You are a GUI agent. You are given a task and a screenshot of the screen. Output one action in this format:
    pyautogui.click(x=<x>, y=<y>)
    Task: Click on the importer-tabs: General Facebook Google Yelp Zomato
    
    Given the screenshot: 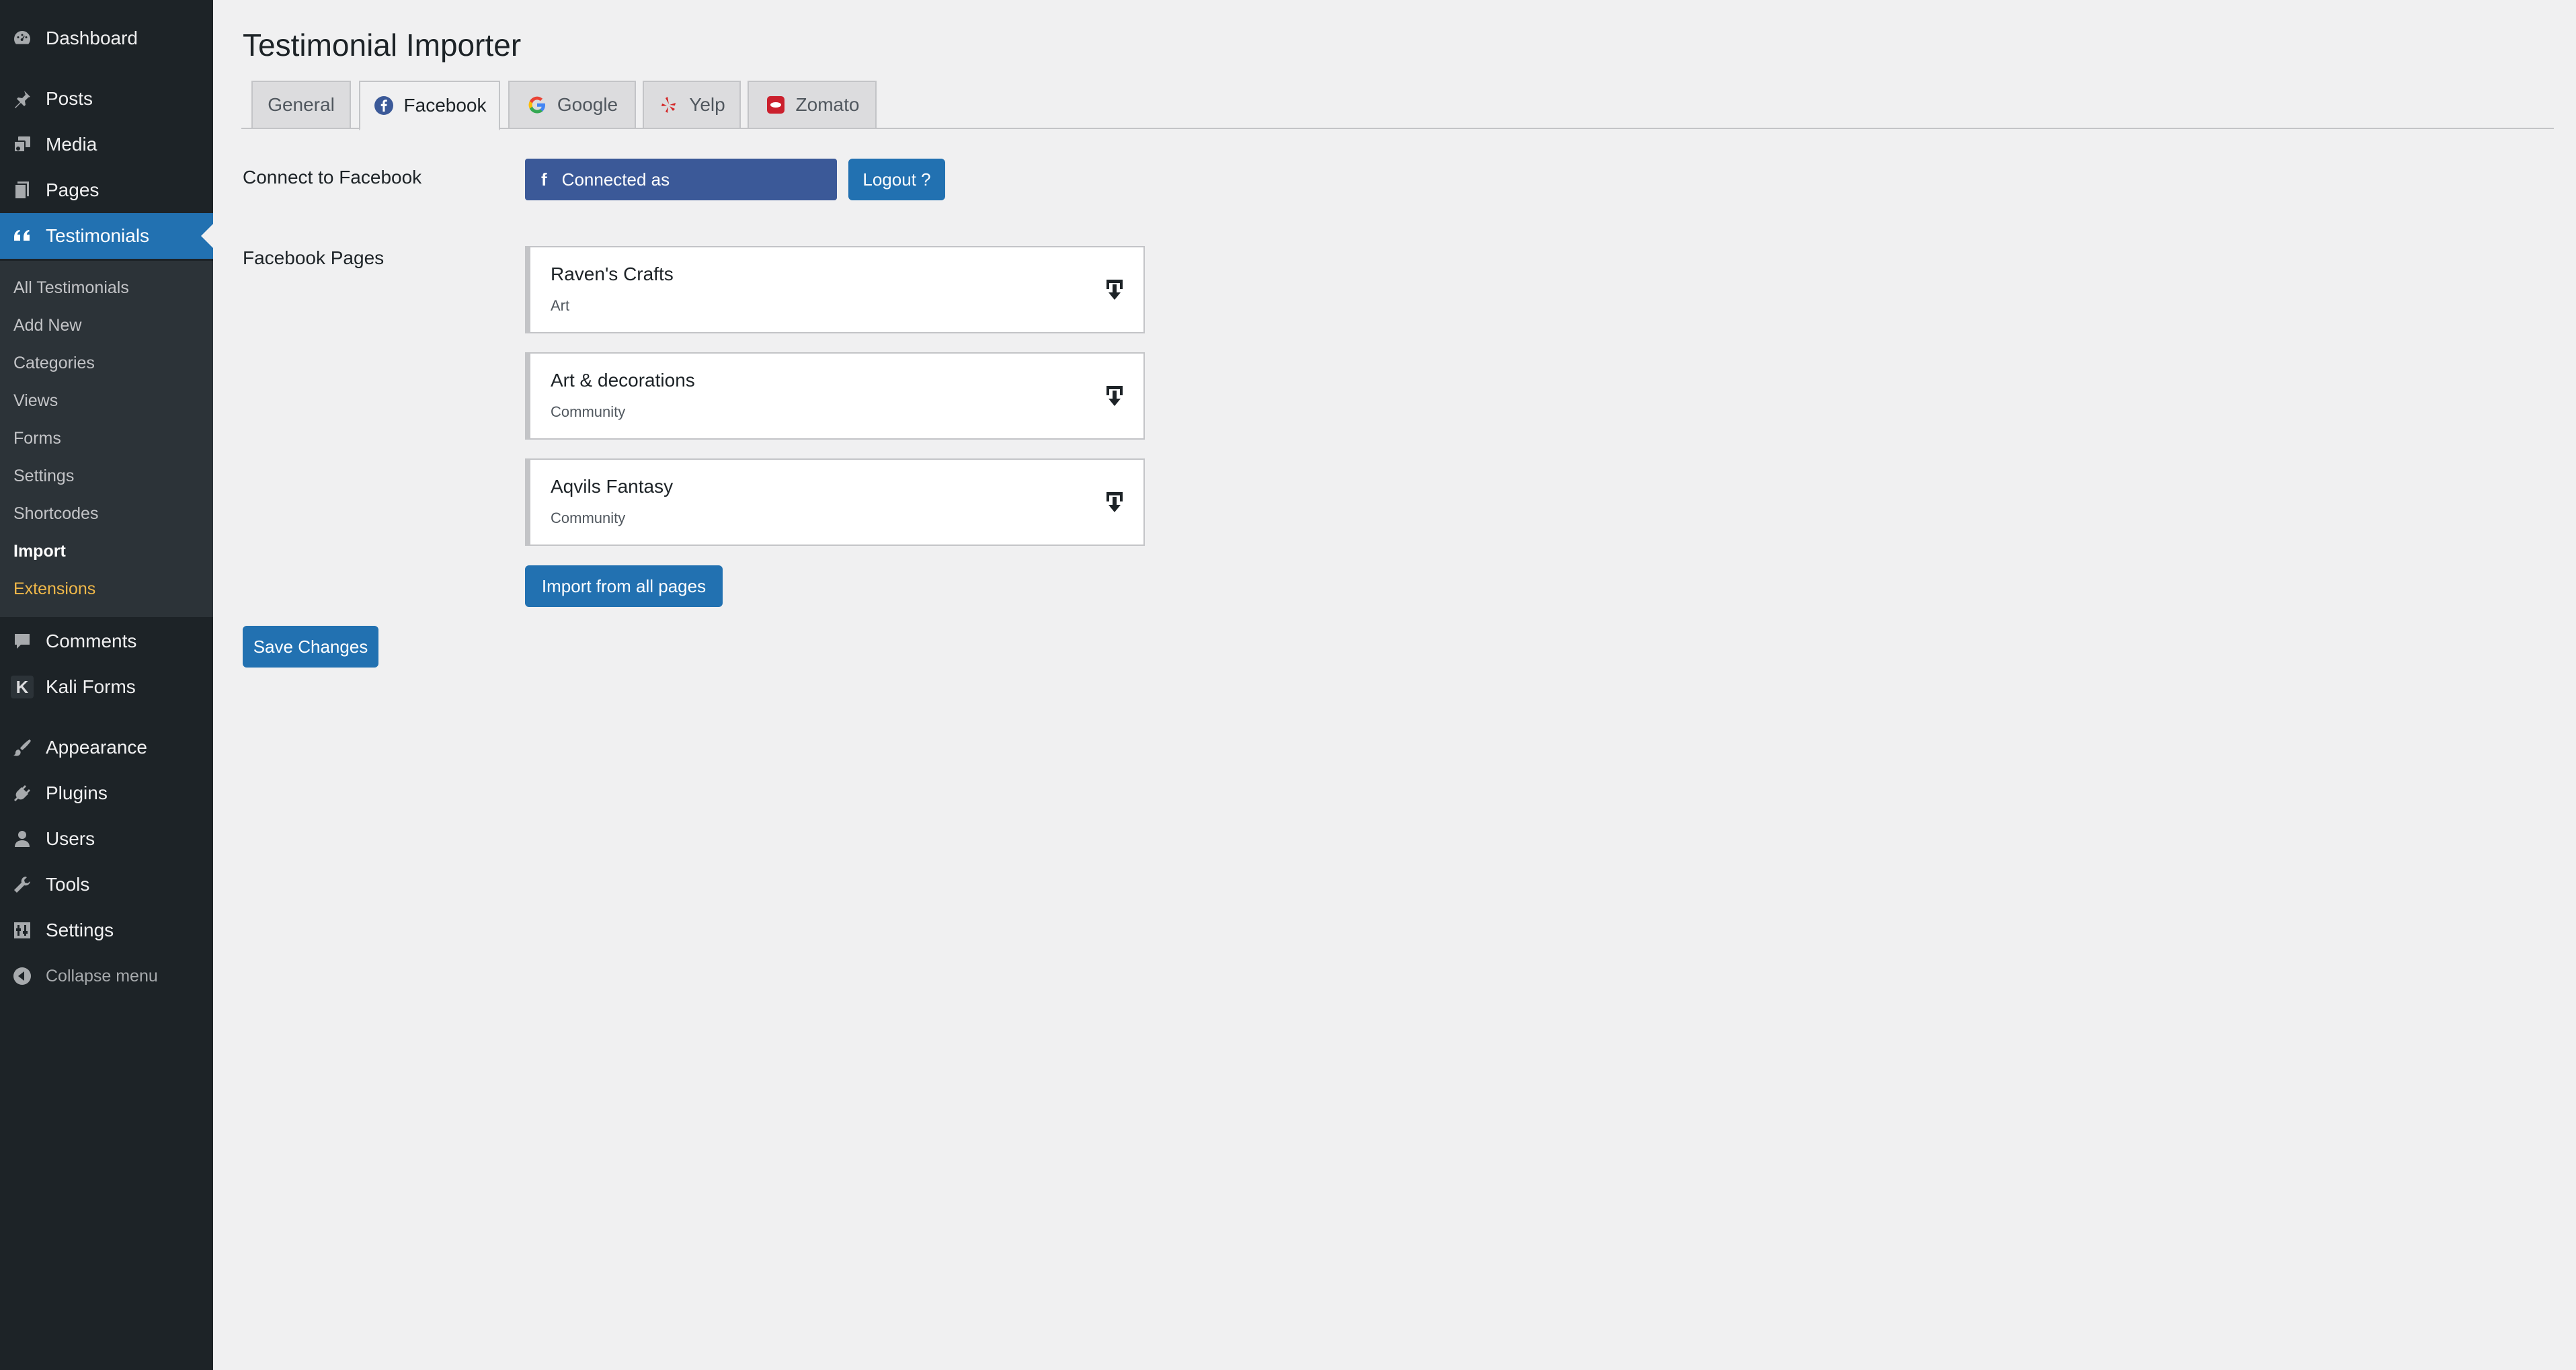 What is the action you would take?
    pyautogui.click(x=1397, y=105)
    